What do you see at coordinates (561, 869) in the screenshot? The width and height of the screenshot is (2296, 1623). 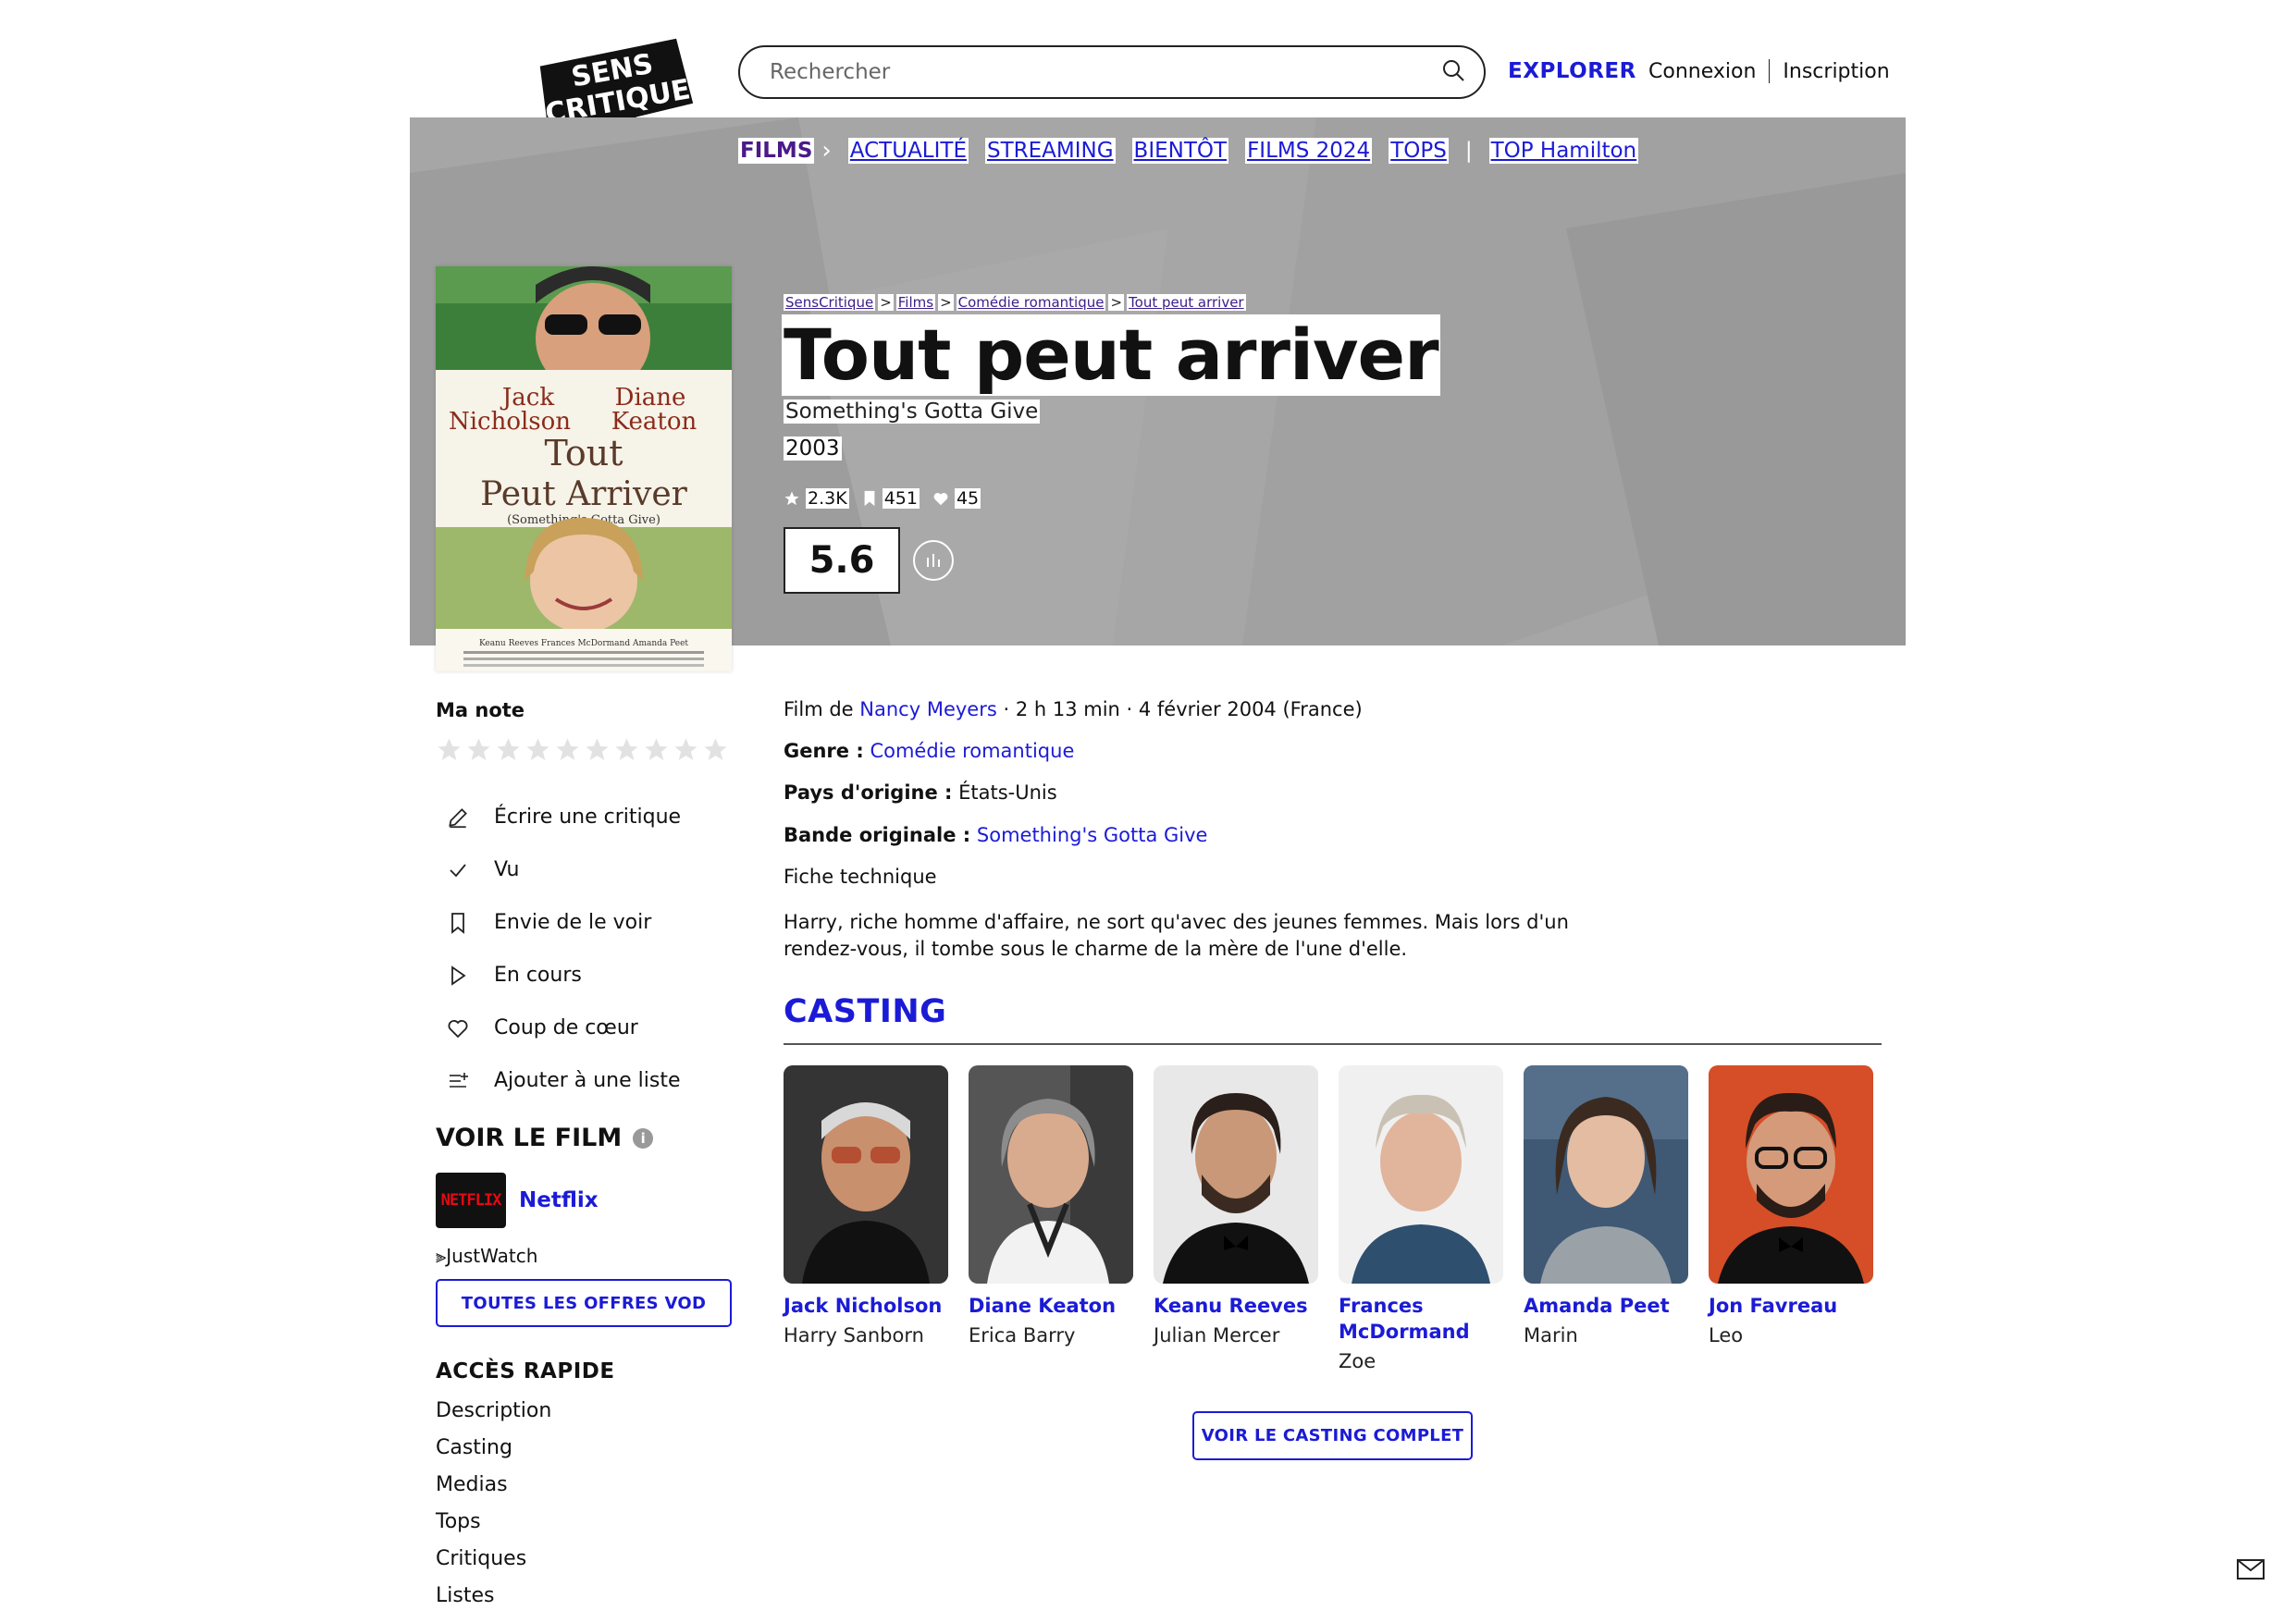 I see `seen-action: Vu` at bounding box center [561, 869].